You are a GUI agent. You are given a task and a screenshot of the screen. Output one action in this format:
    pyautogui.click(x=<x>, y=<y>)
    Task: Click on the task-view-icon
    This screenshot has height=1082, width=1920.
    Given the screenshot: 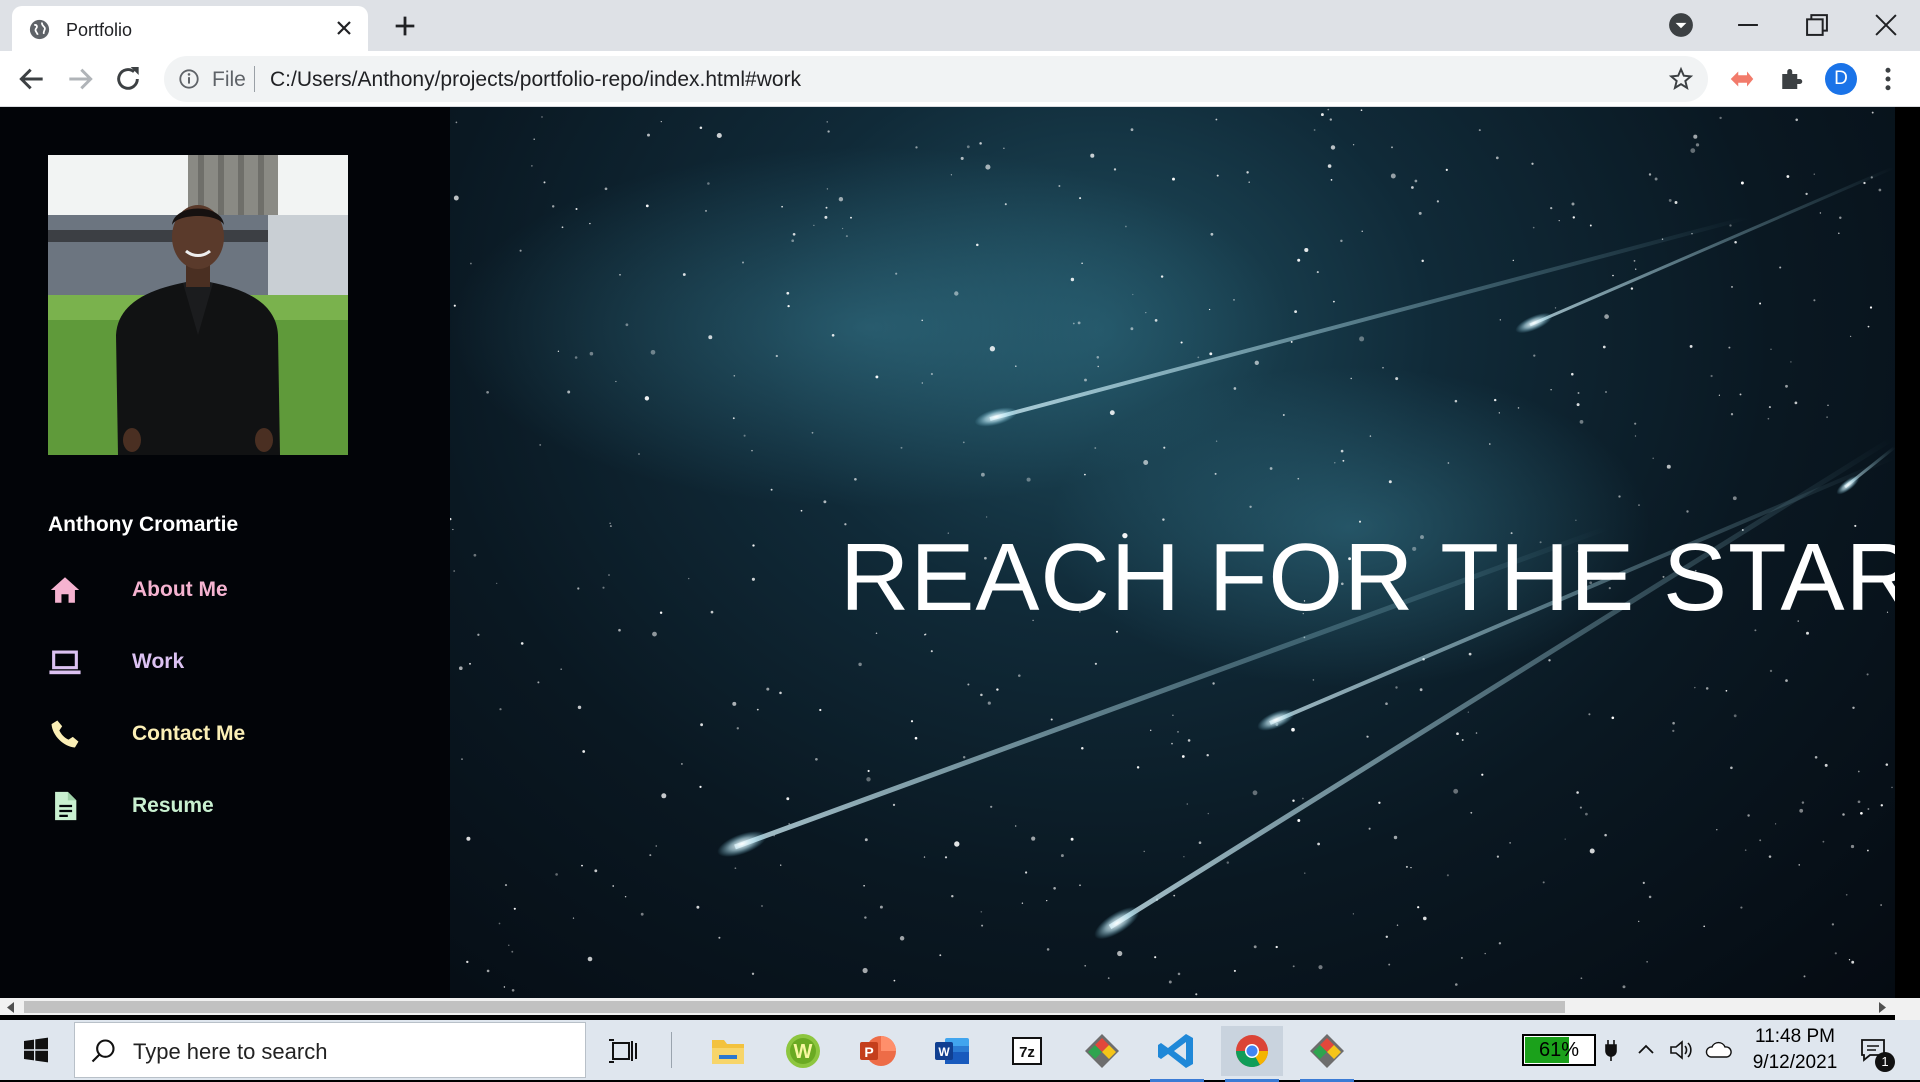 What is the action you would take?
    pyautogui.click(x=624, y=1051)
    